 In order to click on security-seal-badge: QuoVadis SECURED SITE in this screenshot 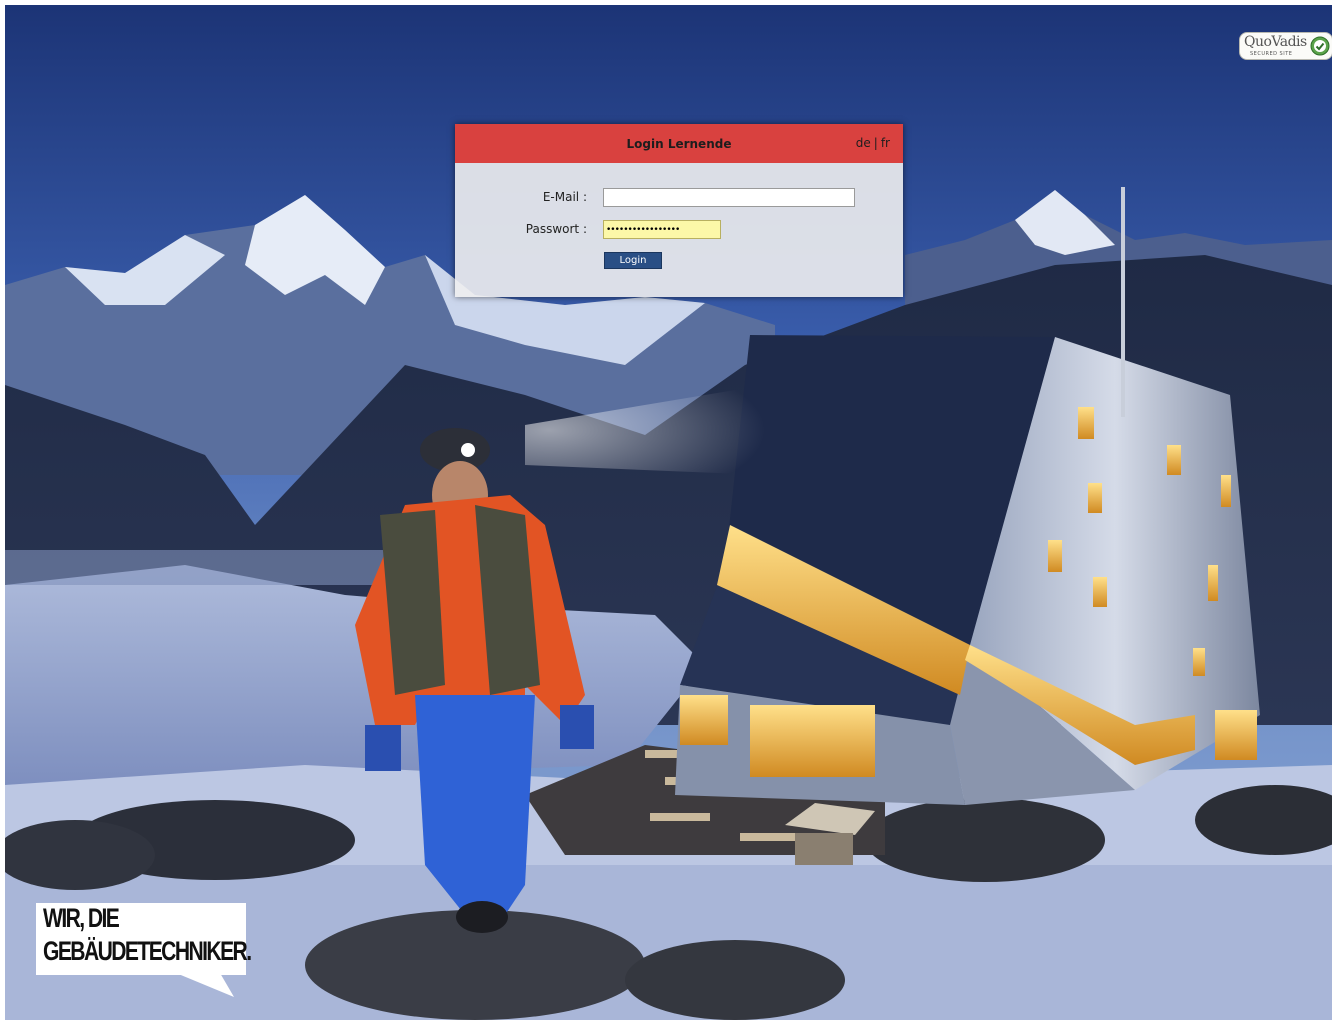, I will do `click(1285, 46)`.